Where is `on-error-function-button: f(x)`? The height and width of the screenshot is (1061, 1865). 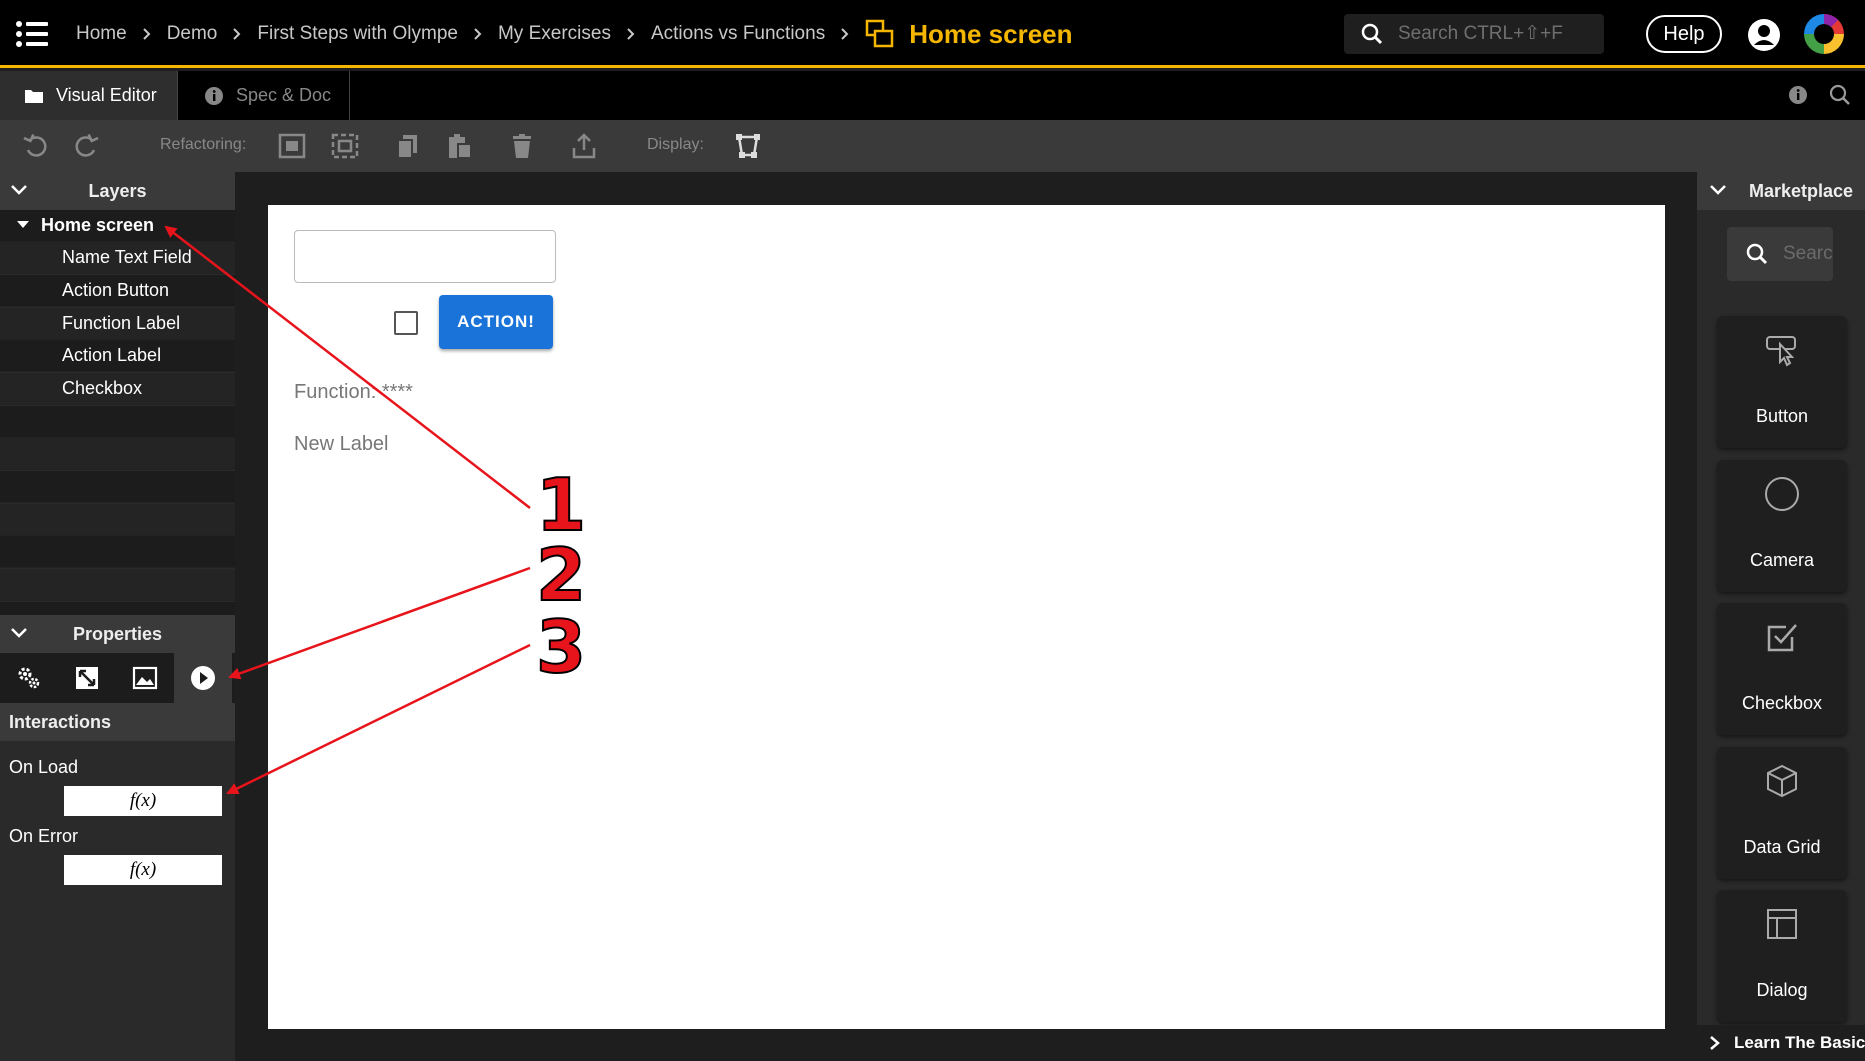
on-error-function-button: f(x) is located at coordinates (143, 870).